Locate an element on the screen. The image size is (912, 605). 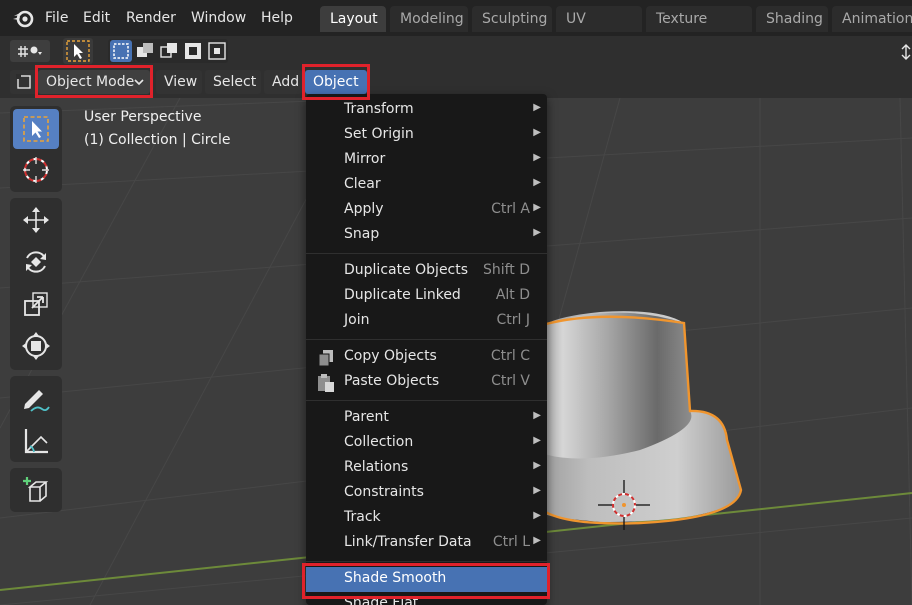
viewport-collection-label: (1) Collection | Circle is located at coordinates (157, 140).